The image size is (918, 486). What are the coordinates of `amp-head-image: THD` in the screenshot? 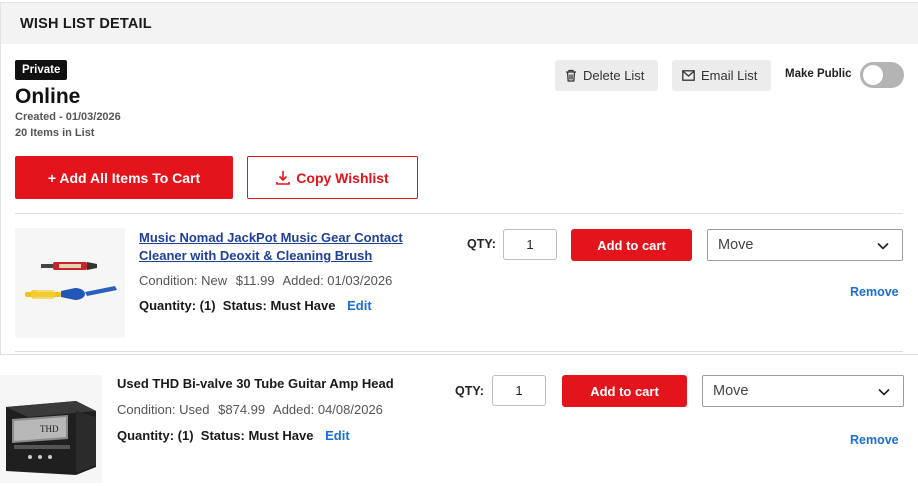 It's located at (51, 429).